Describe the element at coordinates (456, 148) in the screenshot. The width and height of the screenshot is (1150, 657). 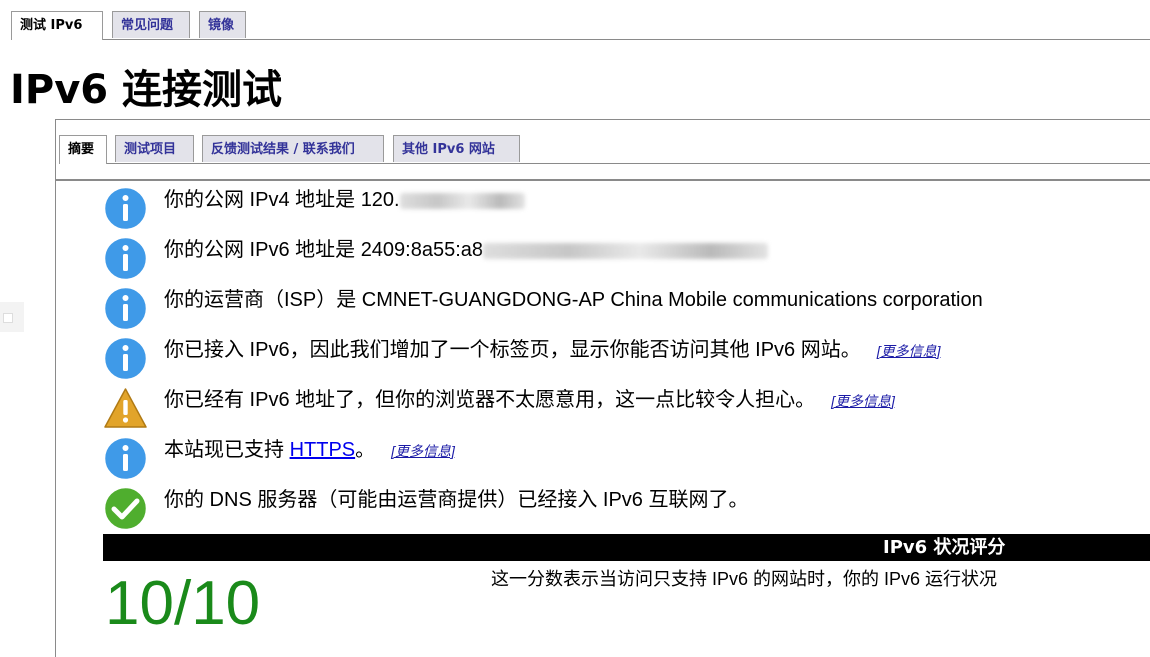
I see `tab-other-sites: 其他 IPv6 网站` at that location.